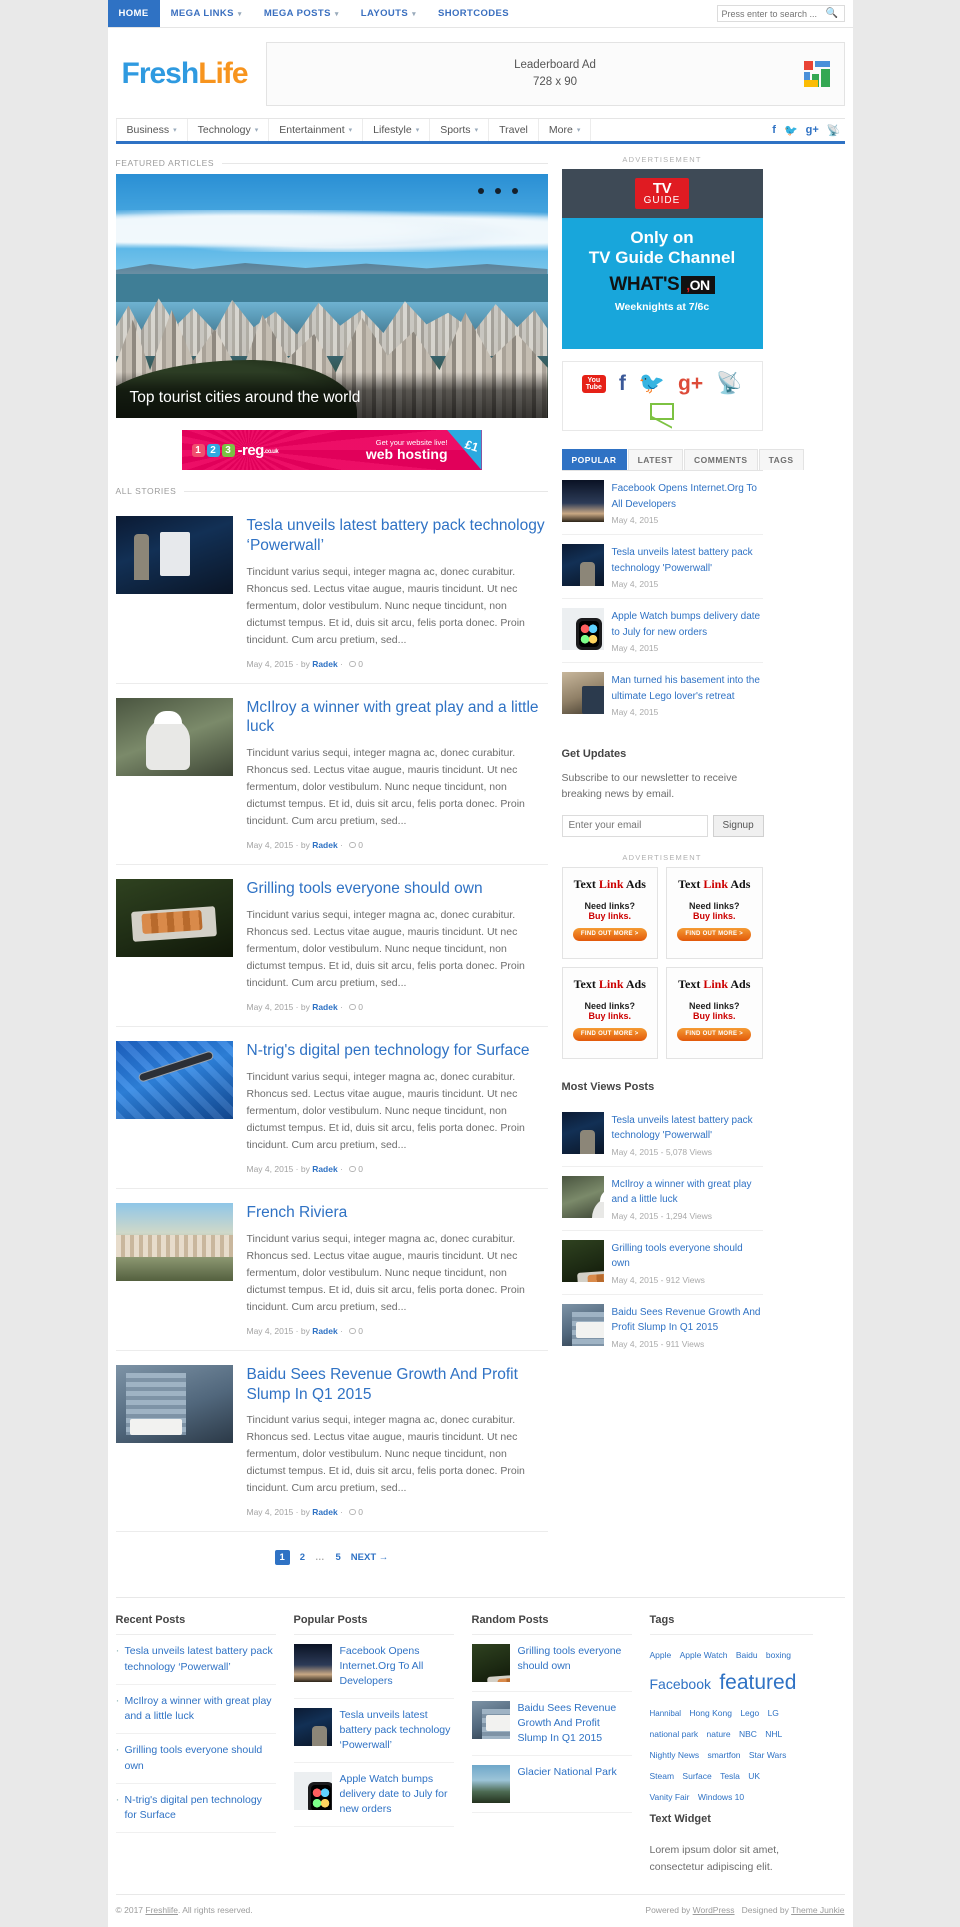  Describe the element at coordinates (748, 1734) in the screenshot. I see `tag-link: NBC` at that location.